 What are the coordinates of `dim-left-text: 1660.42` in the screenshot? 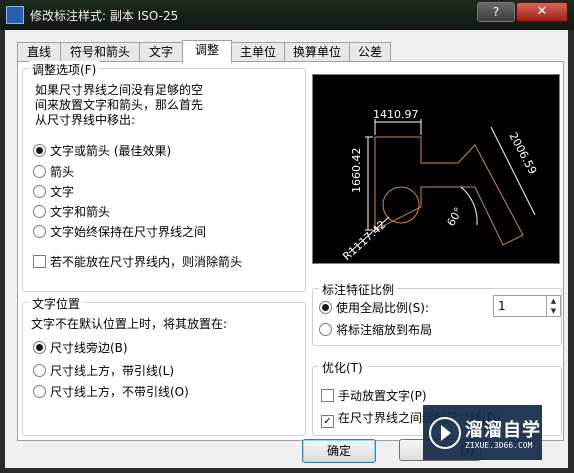 It's located at (356, 171).